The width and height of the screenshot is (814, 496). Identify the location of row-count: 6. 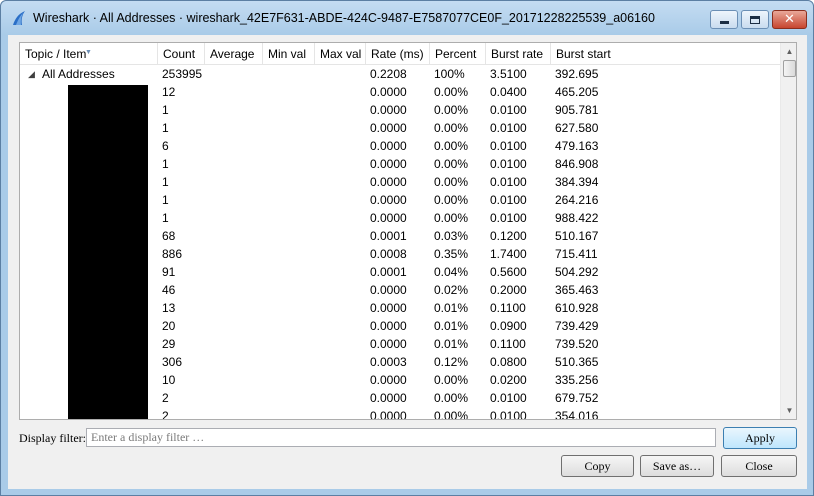
(165, 146).